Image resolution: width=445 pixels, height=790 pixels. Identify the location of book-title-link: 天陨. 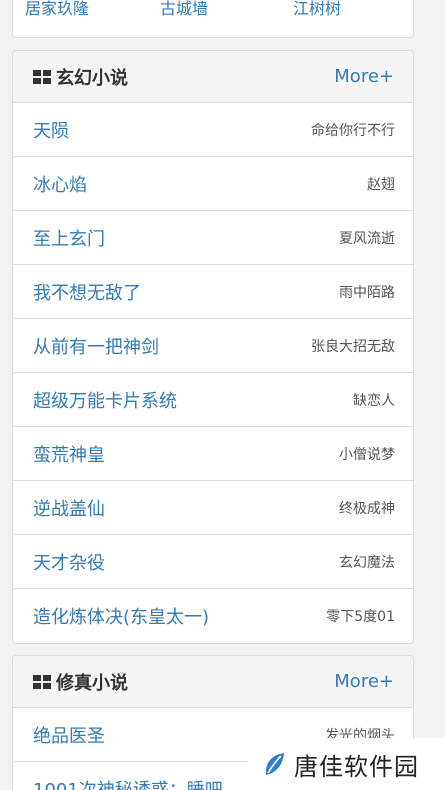
(51, 130).